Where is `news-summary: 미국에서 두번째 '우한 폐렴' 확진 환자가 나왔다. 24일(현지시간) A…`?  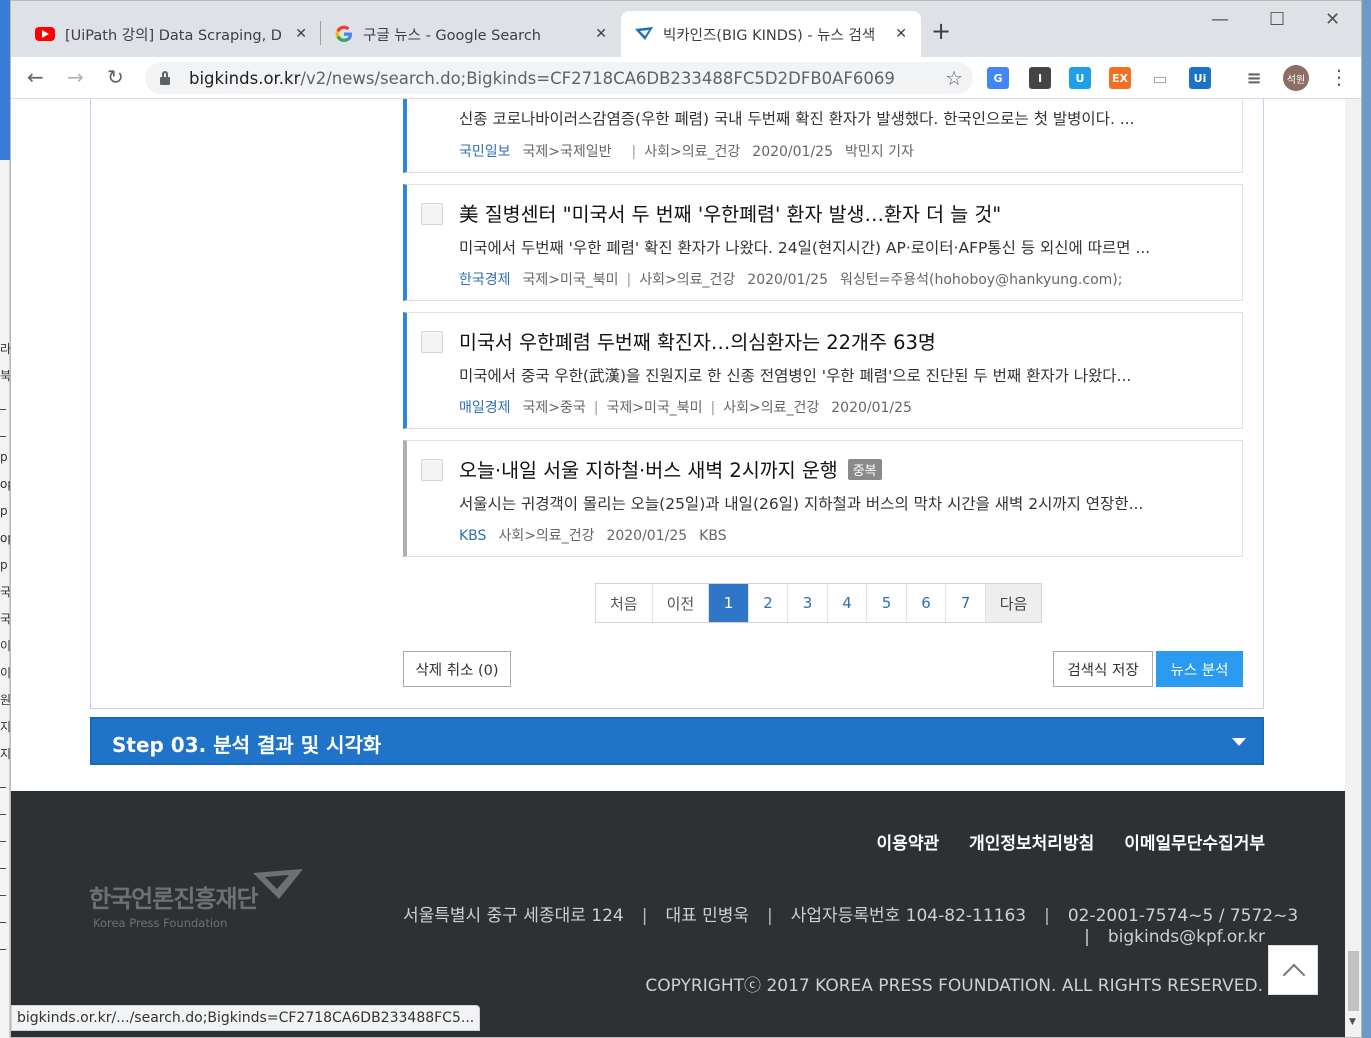
news-summary: 미국에서 두번째 '우한 폐렴' 확진 환자가 나왔다. 24일(현지시간) A… is located at coordinates (844, 247).